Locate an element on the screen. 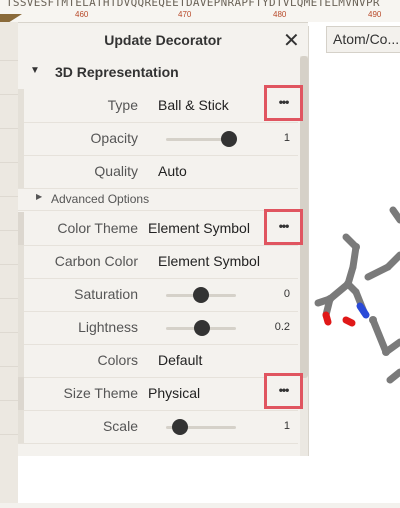 The image size is (400, 508). advanced-options-label: Advanced Options is located at coordinates (100, 199).